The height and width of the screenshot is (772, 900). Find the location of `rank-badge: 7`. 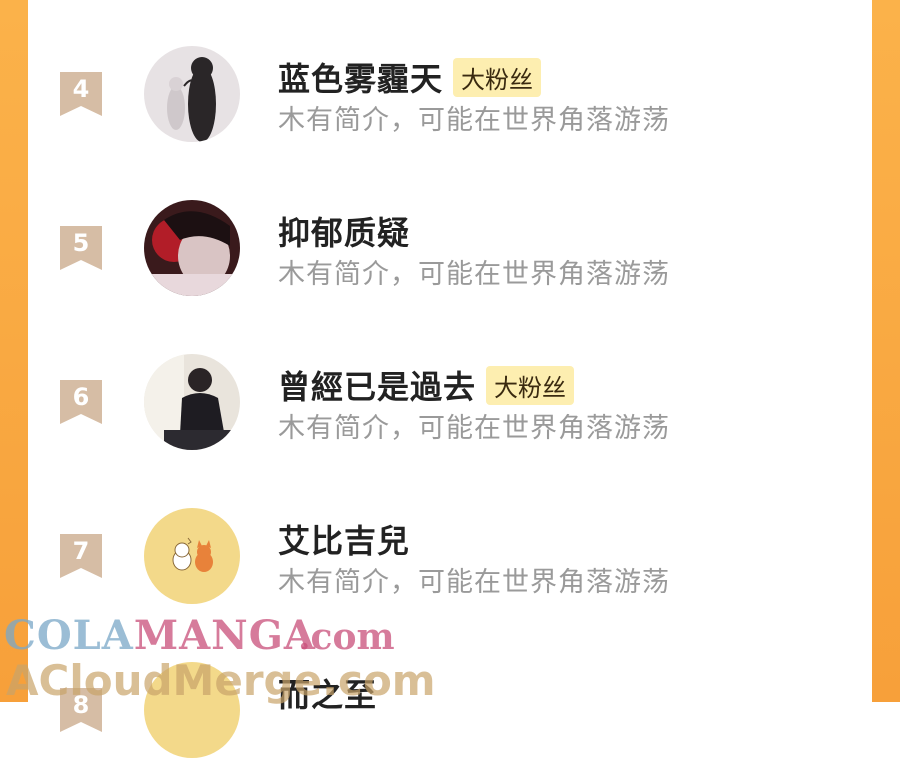

rank-badge: 7 is located at coordinates (81, 556).